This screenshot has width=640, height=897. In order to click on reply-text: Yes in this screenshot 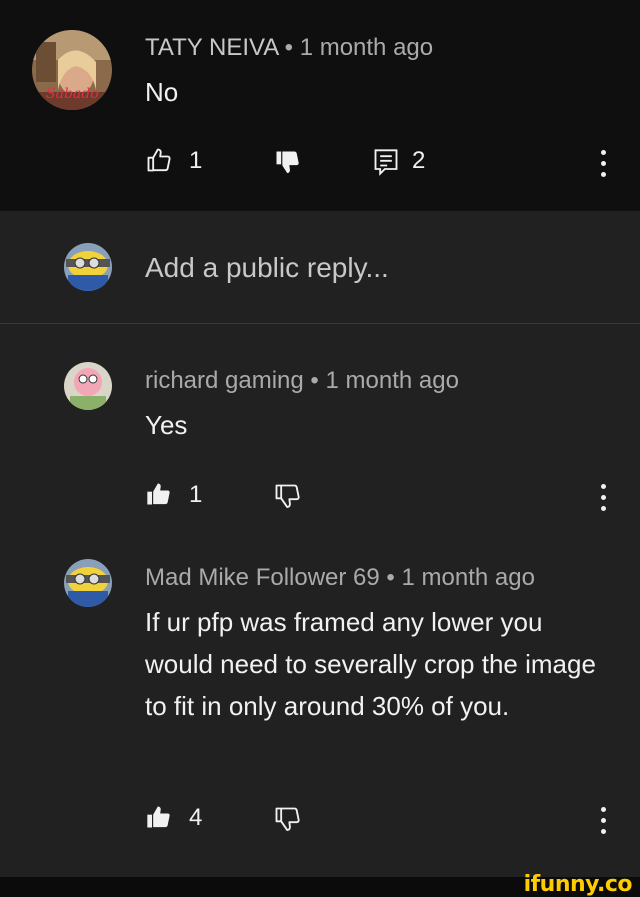, I will do `click(166, 425)`.